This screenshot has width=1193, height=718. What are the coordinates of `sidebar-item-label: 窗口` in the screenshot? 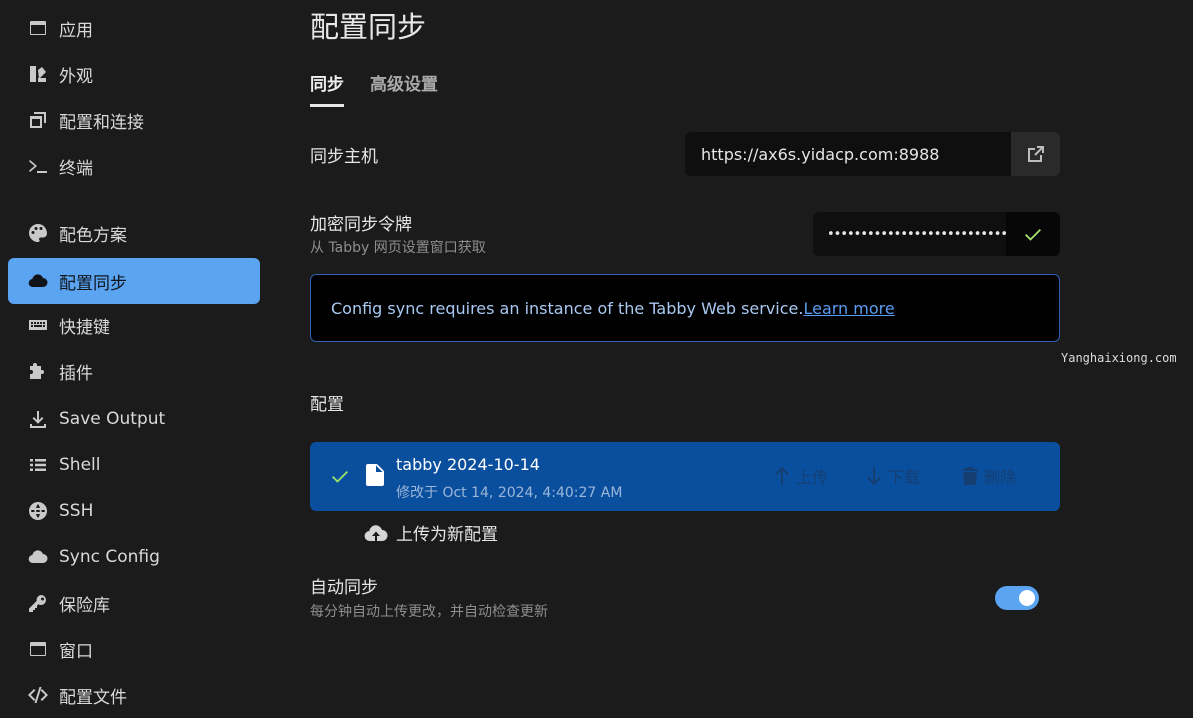 It's located at (76, 651).